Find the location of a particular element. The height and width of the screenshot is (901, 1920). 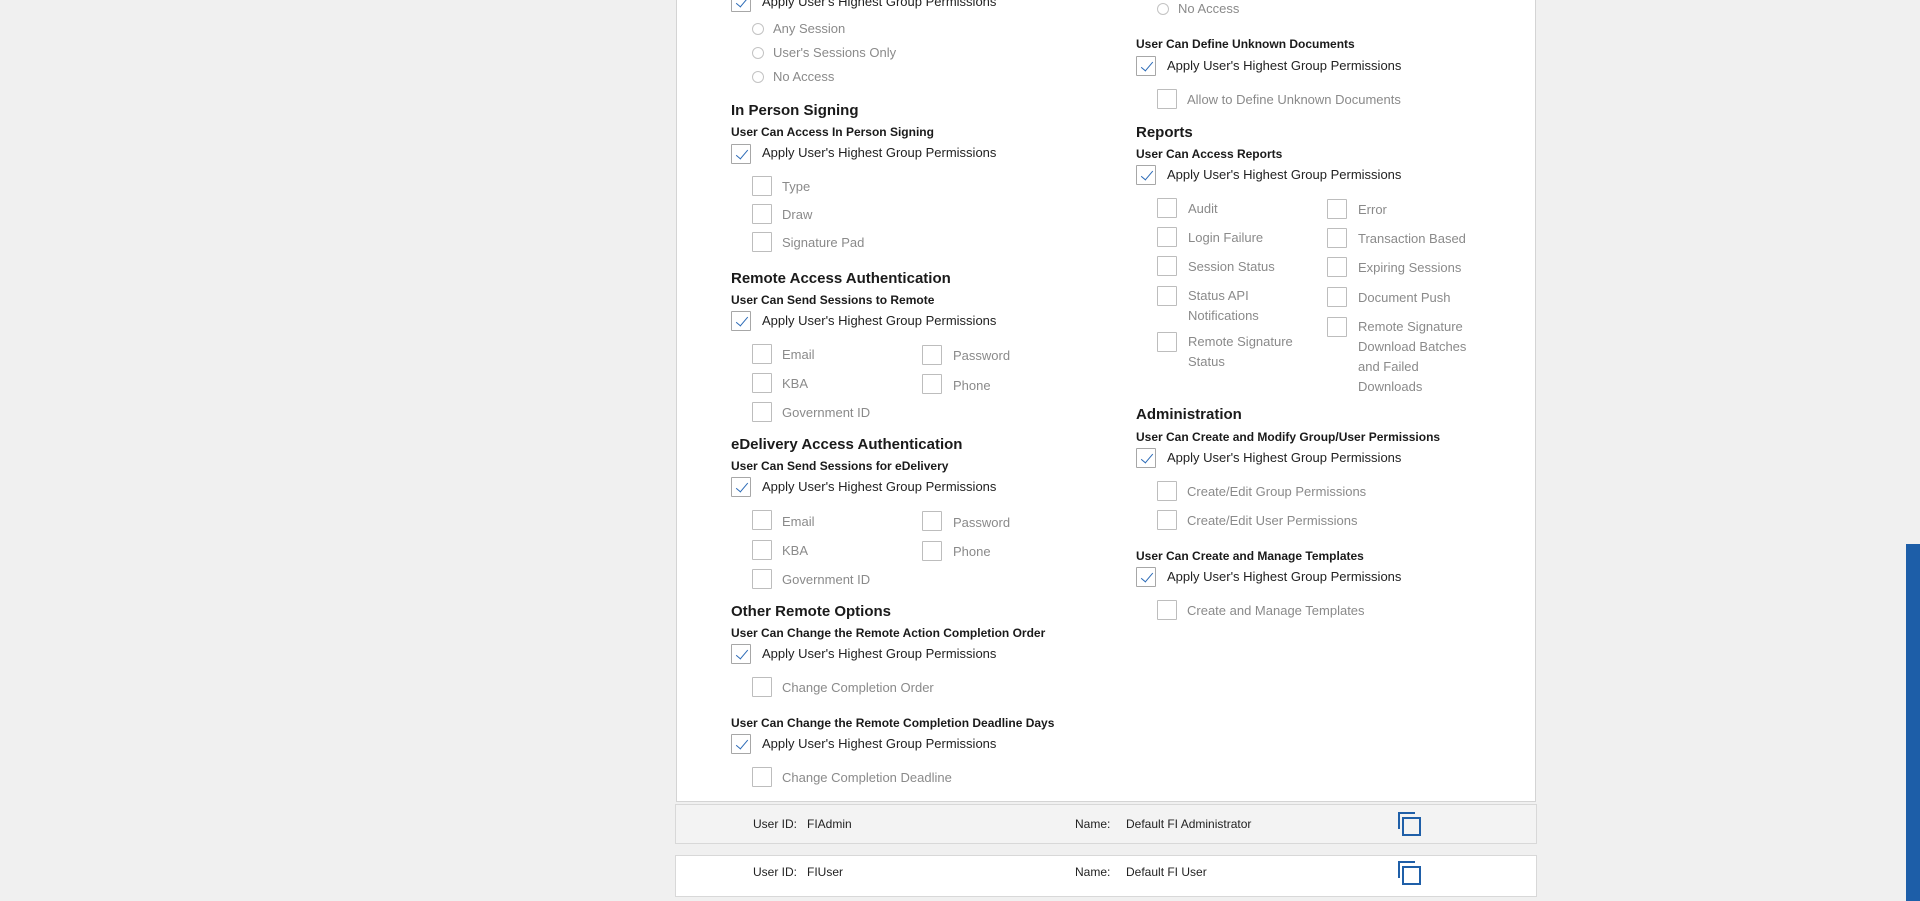

radio-users-sessions-only is located at coordinates (758, 53).